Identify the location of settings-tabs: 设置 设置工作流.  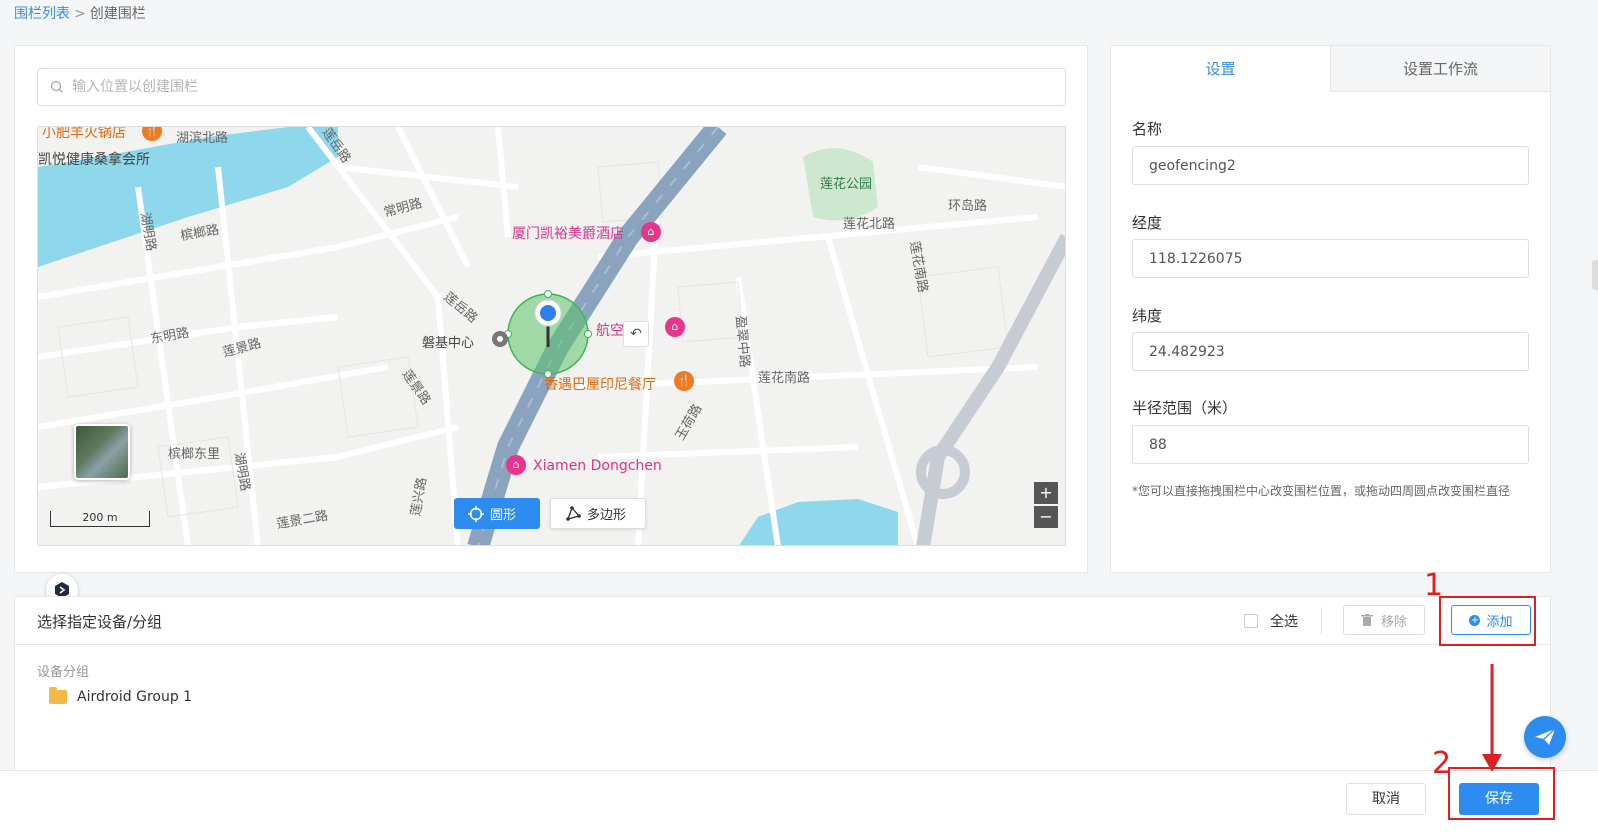
(1330, 69).